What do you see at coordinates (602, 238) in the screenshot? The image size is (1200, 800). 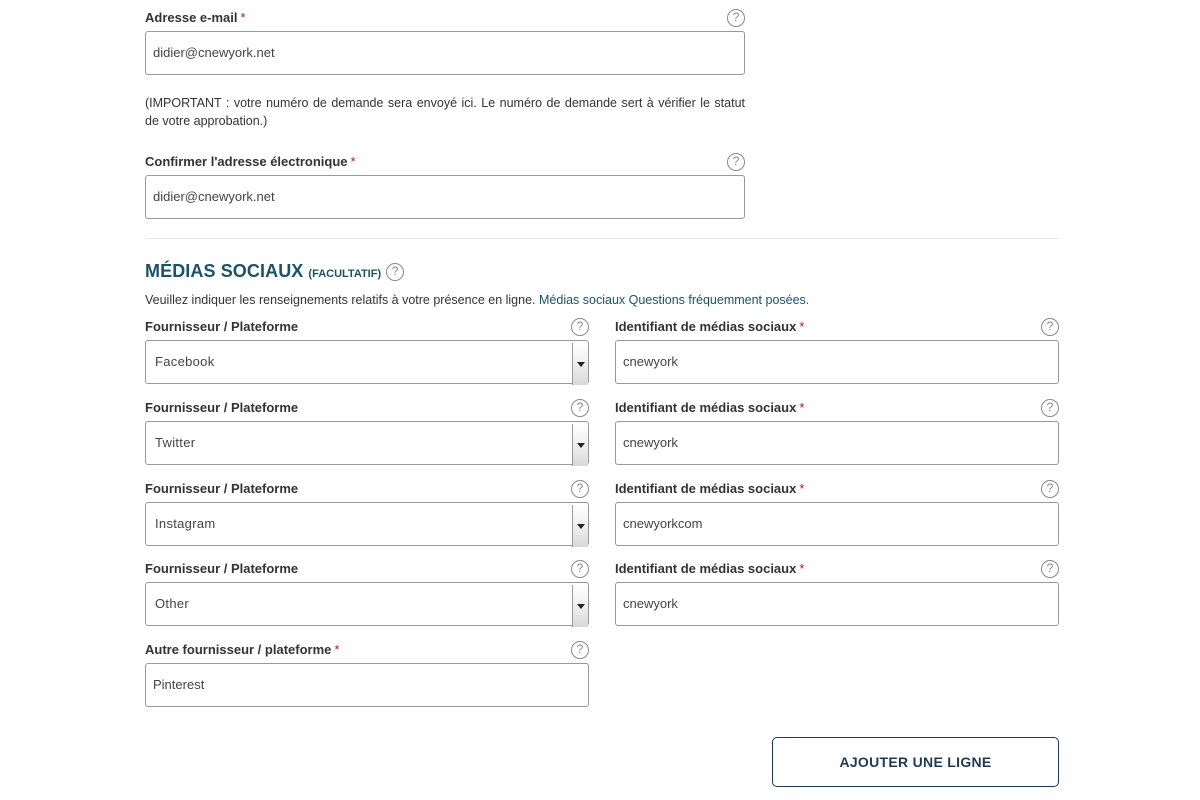 I see `section-divider` at bounding box center [602, 238].